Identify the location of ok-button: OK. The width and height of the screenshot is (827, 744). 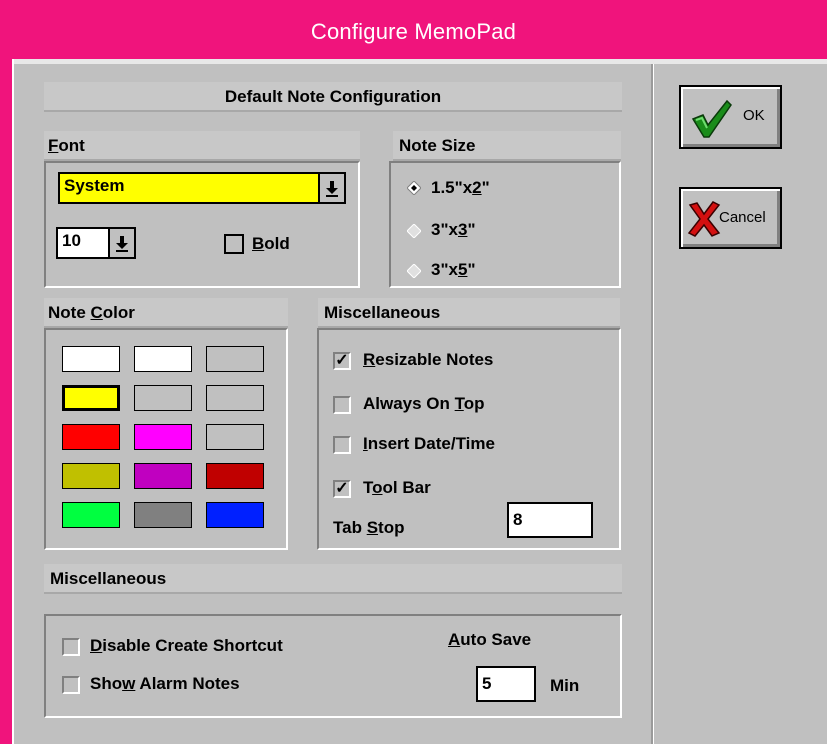
(730, 117).